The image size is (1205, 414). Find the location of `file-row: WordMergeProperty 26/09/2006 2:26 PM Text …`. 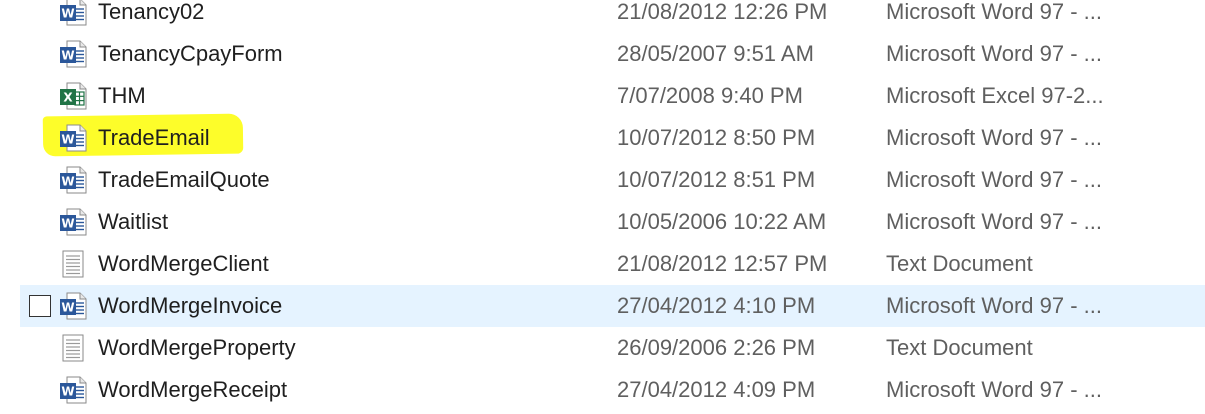

file-row: WordMergeProperty 26/09/2006 2:26 PM Text … is located at coordinates (612, 348).